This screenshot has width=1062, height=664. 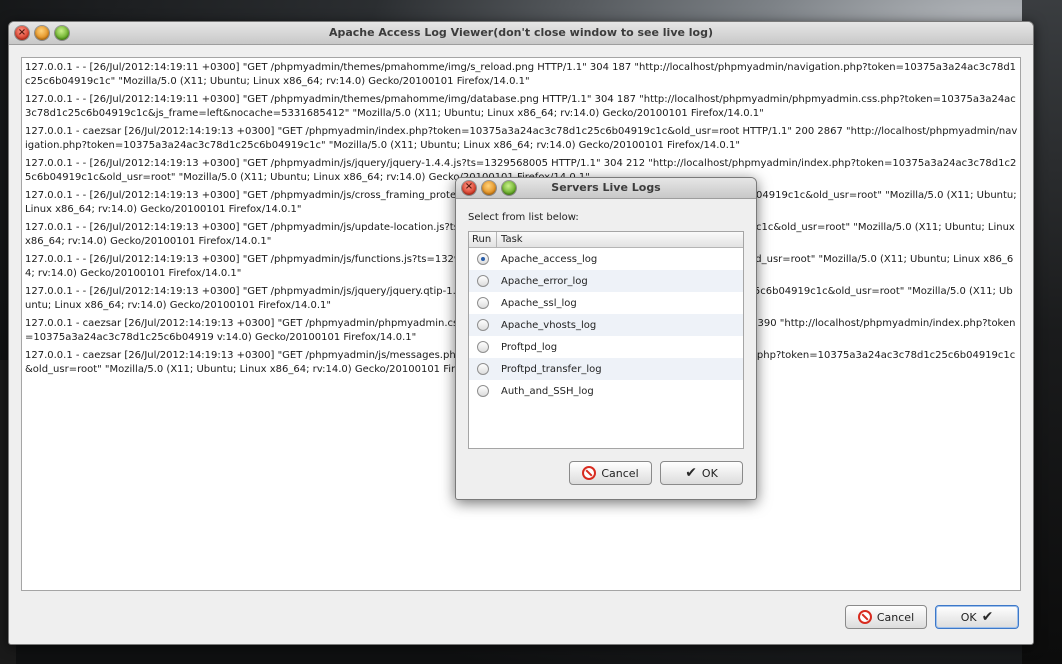 I want to click on ok-label: OK, so click(x=968, y=617).